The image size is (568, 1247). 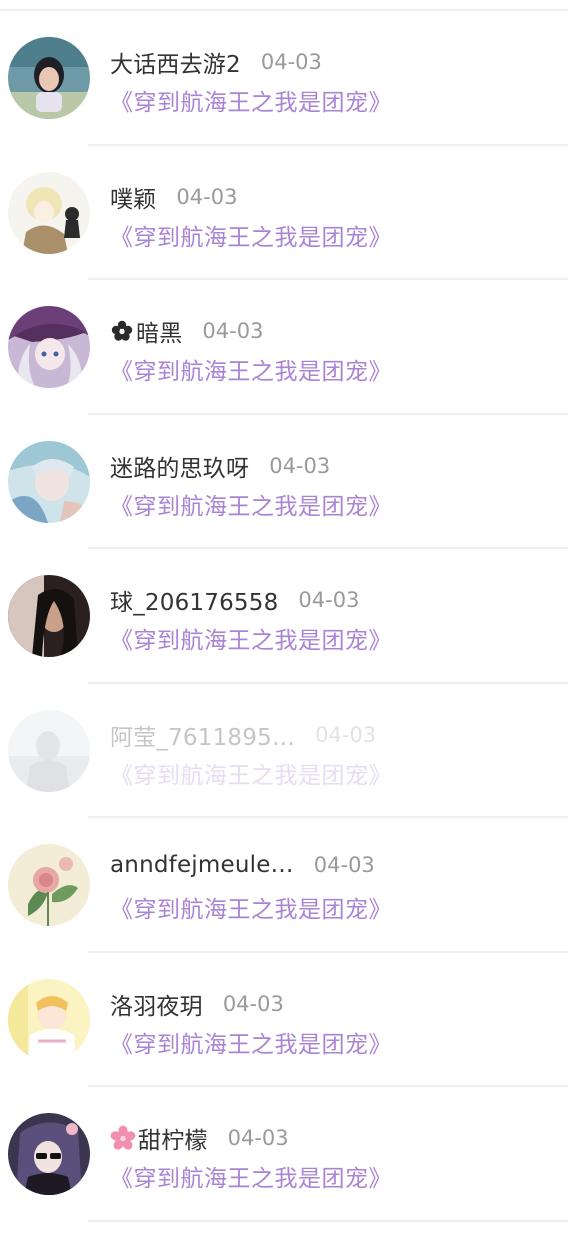 What do you see at coordinates (159, 331) in the screenshot?
I see `user-name: 暗黑` at bounding box center [159, 331].